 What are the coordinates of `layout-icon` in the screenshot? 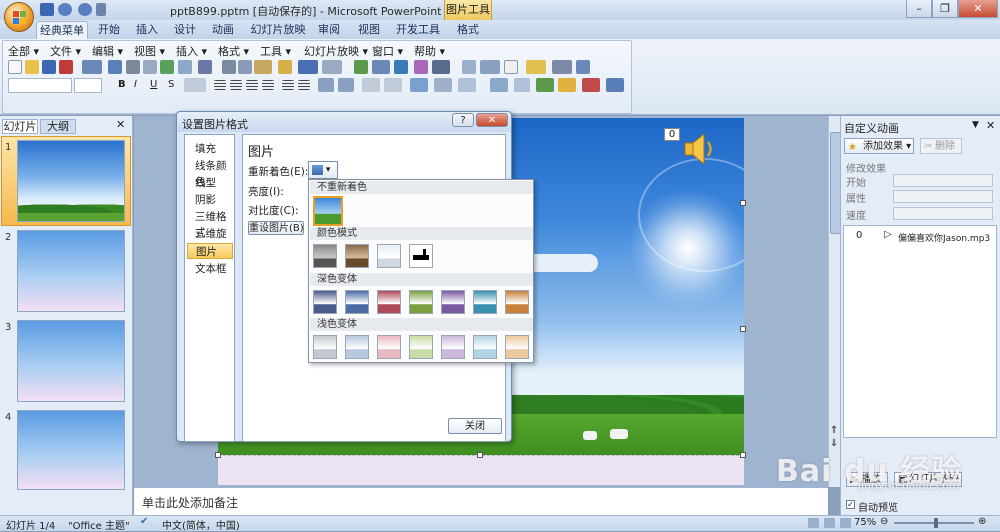 It's located at (490, 67).